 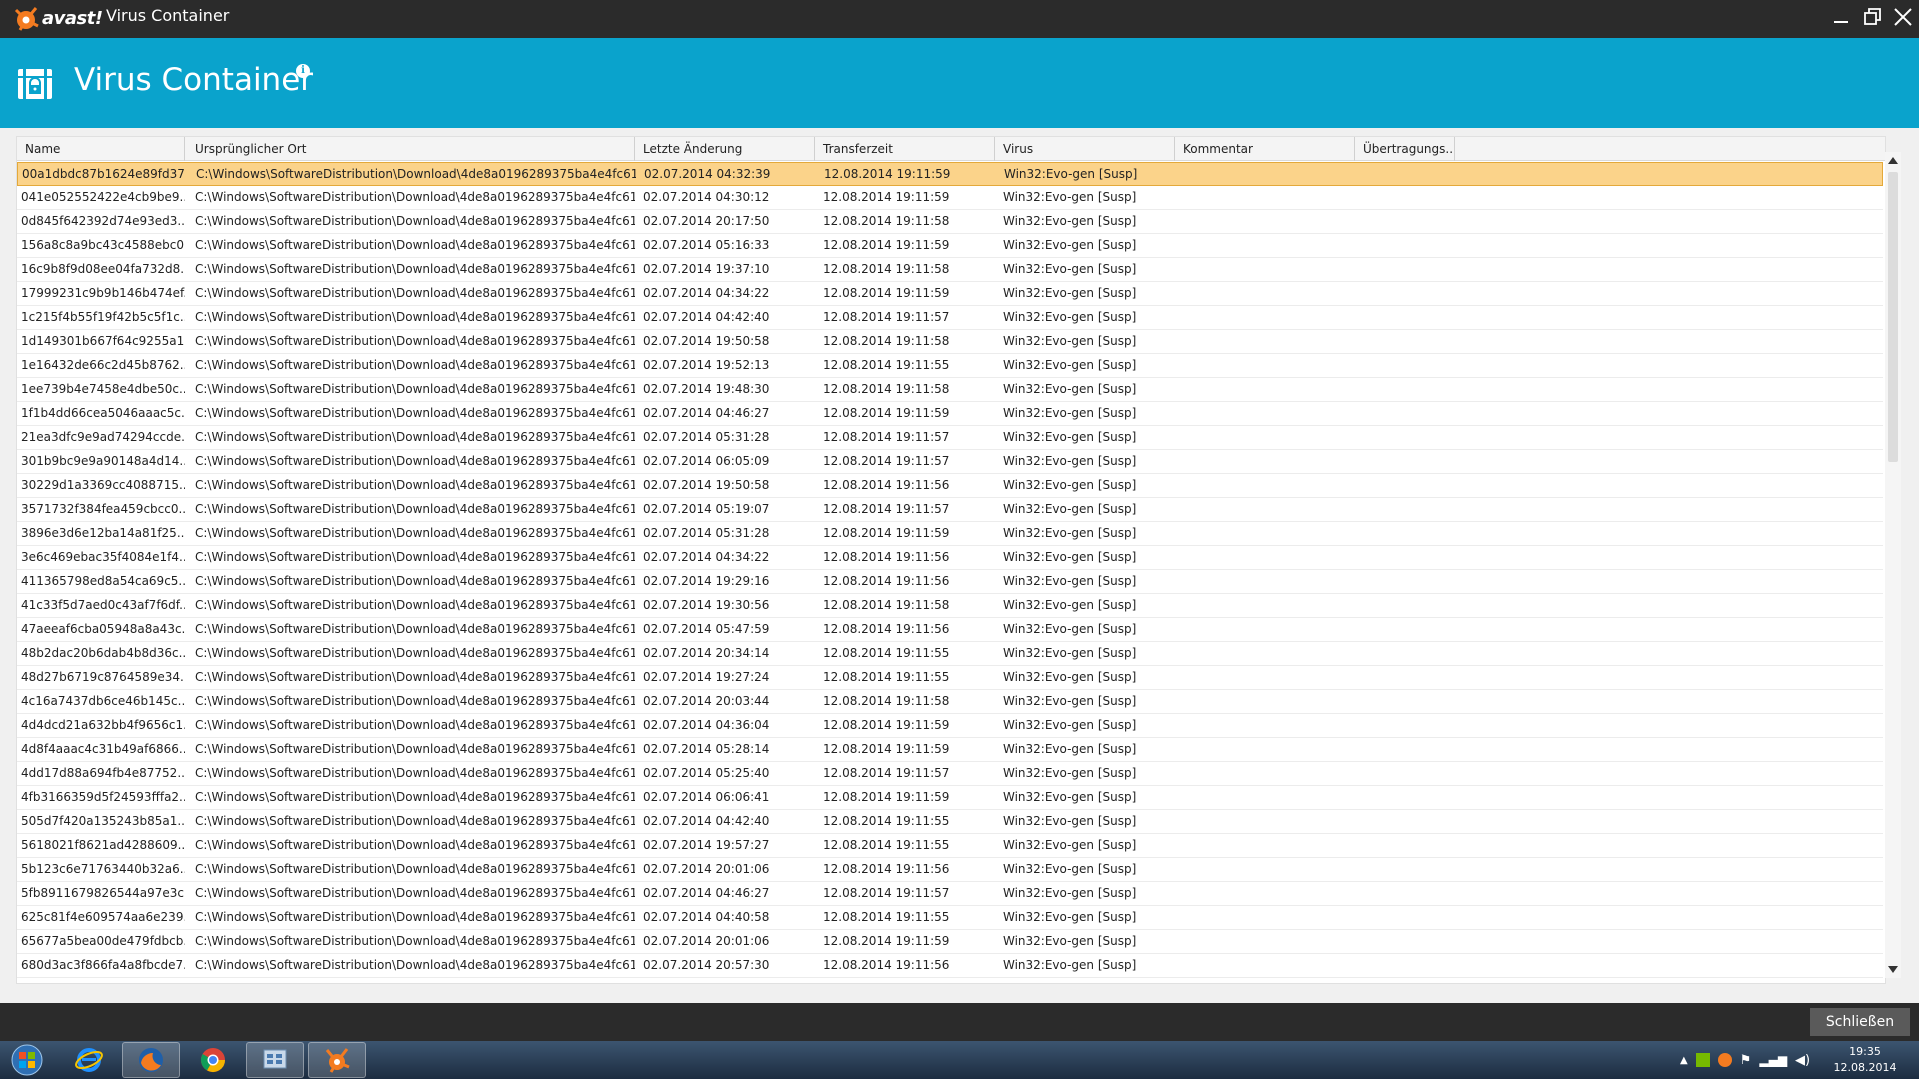 I want to click on vertical-scrollbar, so click(x=1893, y=565).